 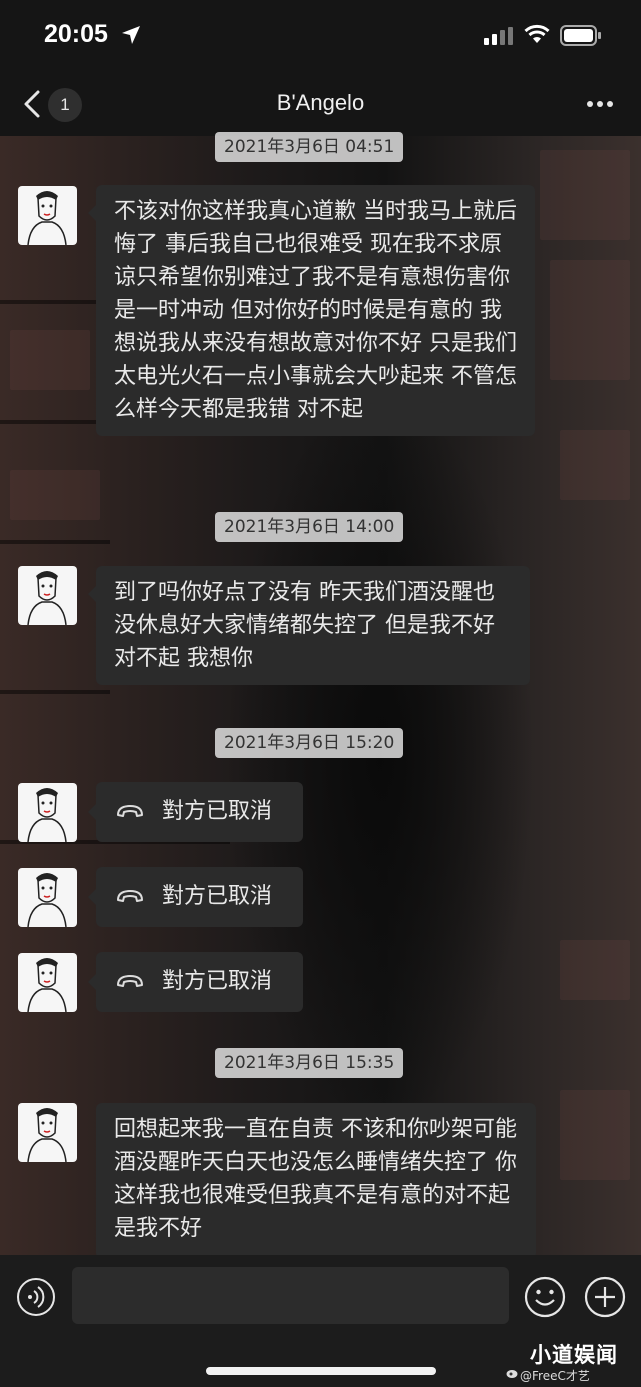 What do you see at coordinates (580, 35) in the screenshot?
I see `battery-icon` at bounding box center [580, 35].